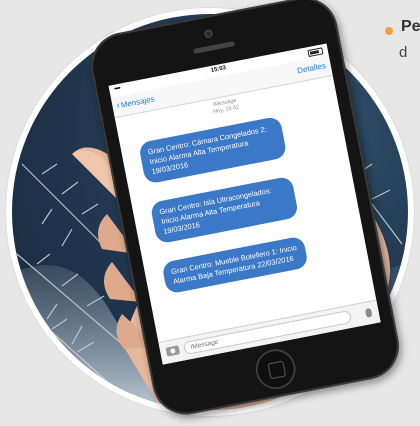 This screenshot has height=426, width=420. Describe the element at coordinates (173, 351) in the screenshot. I see `camera-icon` at that location.